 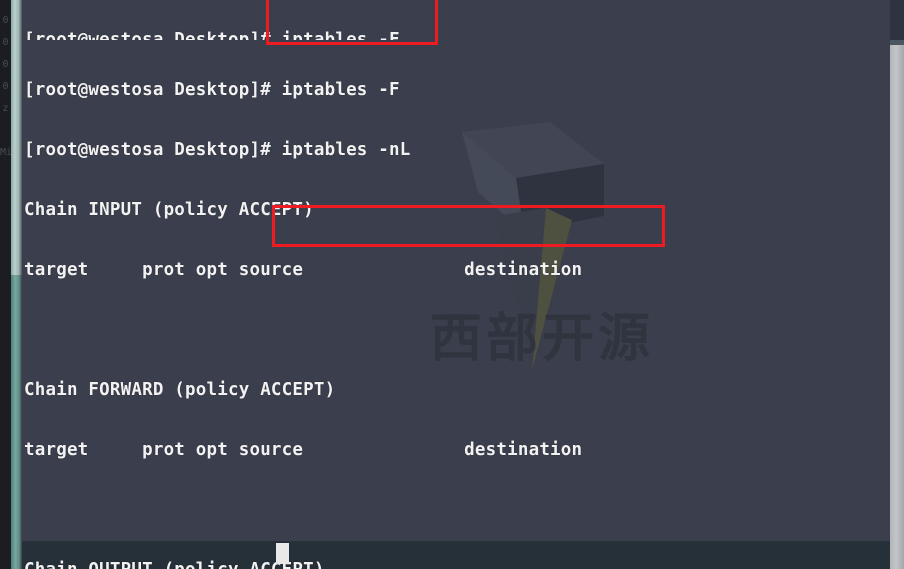 I want to click on terminal-line: Chain OUTPUT (policy ACCEPT), so click(x=453, y=564).